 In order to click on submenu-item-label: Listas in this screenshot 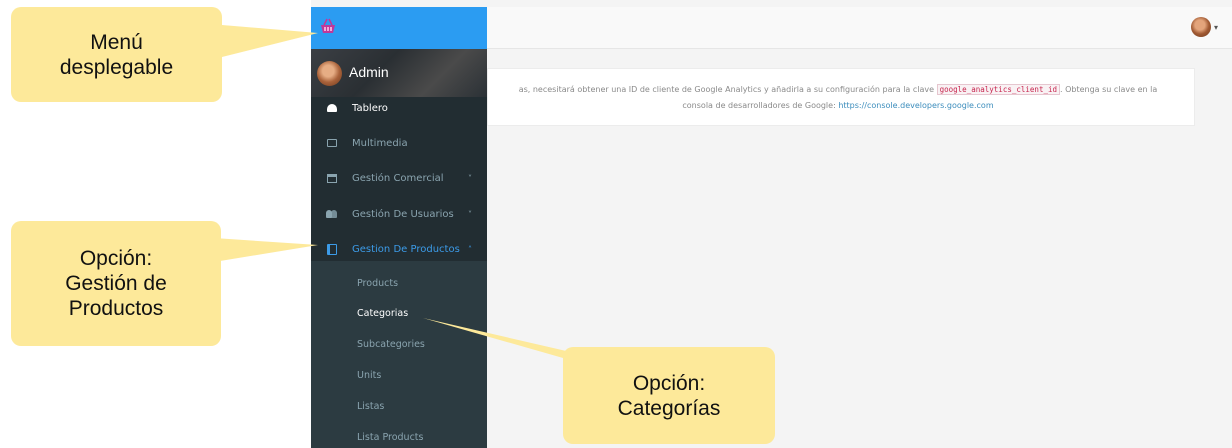, I will do `click(371, 406)`.